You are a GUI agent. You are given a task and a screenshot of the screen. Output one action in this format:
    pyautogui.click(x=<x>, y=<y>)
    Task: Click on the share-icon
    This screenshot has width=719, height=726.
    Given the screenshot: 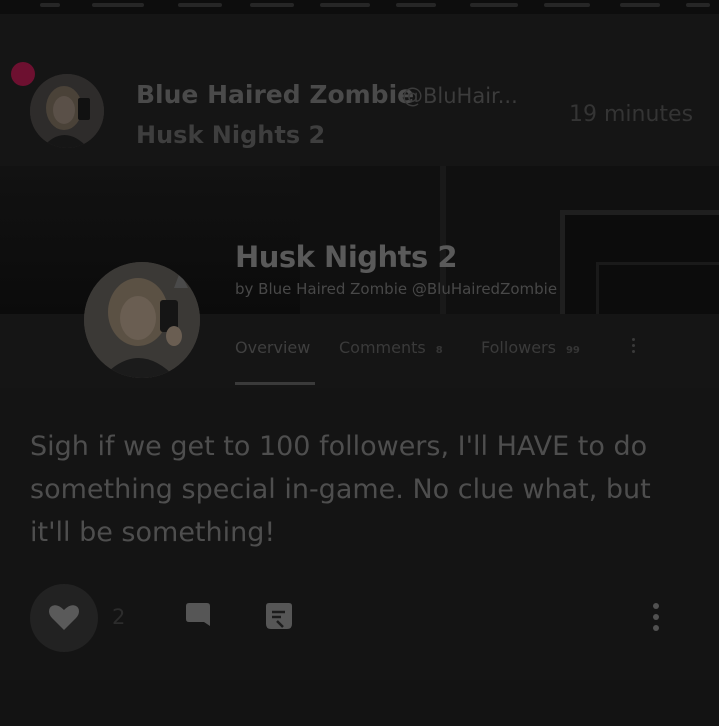 What is the action you would take?
    pyautogui.click(x=279, y=616)
    